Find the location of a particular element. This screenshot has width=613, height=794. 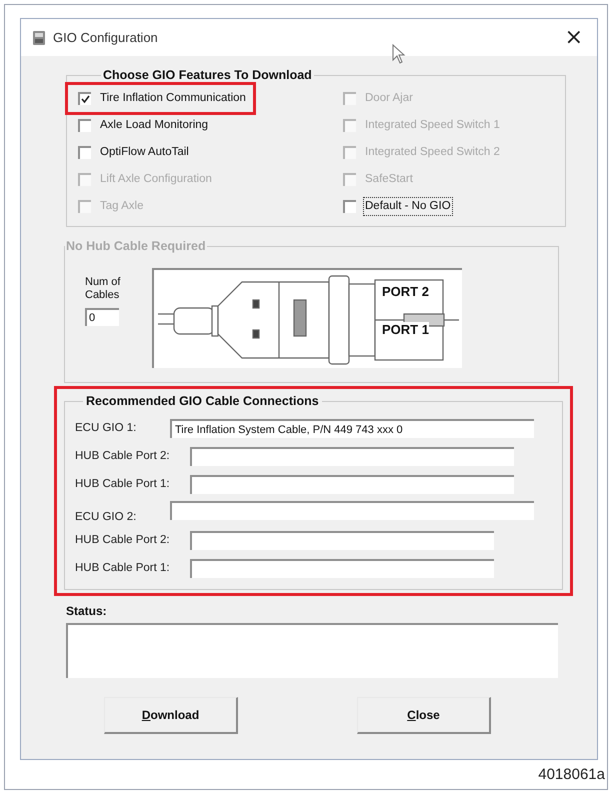

group-title: No Hub Cable Required is located at coordinates (136, 246).